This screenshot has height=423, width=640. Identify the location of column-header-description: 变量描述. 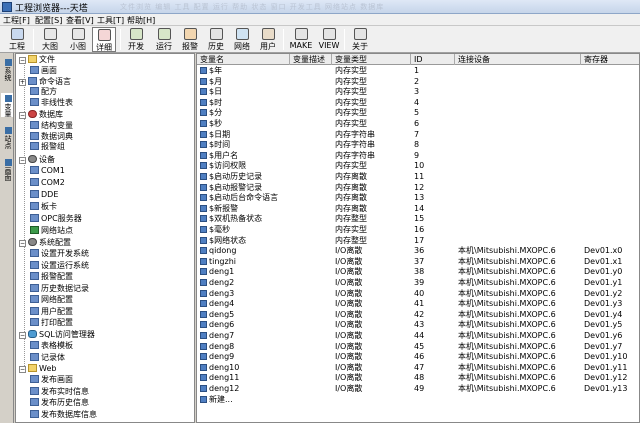
(311, 59).